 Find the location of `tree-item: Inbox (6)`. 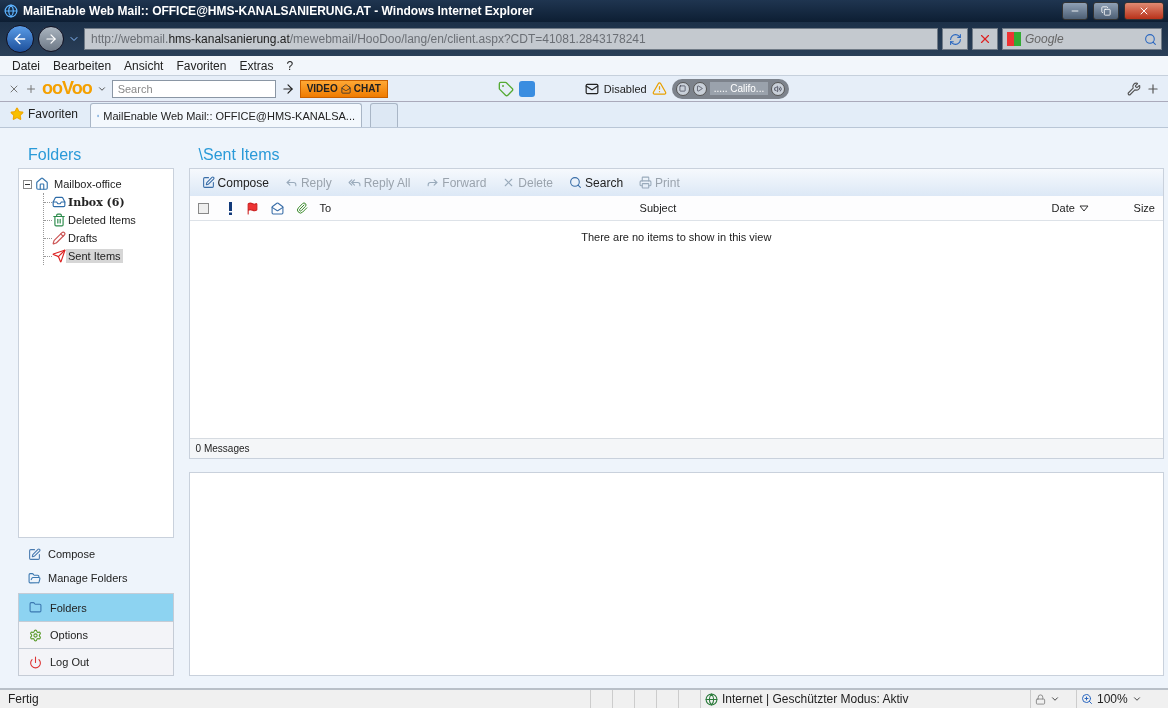

tree-item: Inbox (6) is located at coordinates (96, 202).